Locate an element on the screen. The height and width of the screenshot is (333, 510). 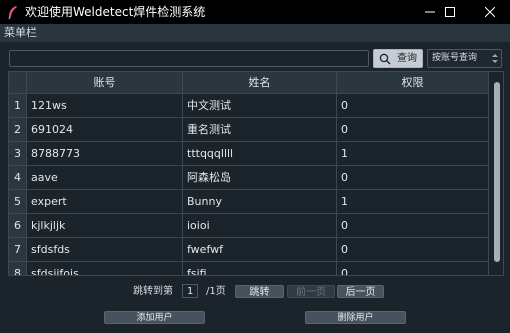
table-row: 8 sfdsjifojs fsjfi 0 is located at coordinates (249, 268).